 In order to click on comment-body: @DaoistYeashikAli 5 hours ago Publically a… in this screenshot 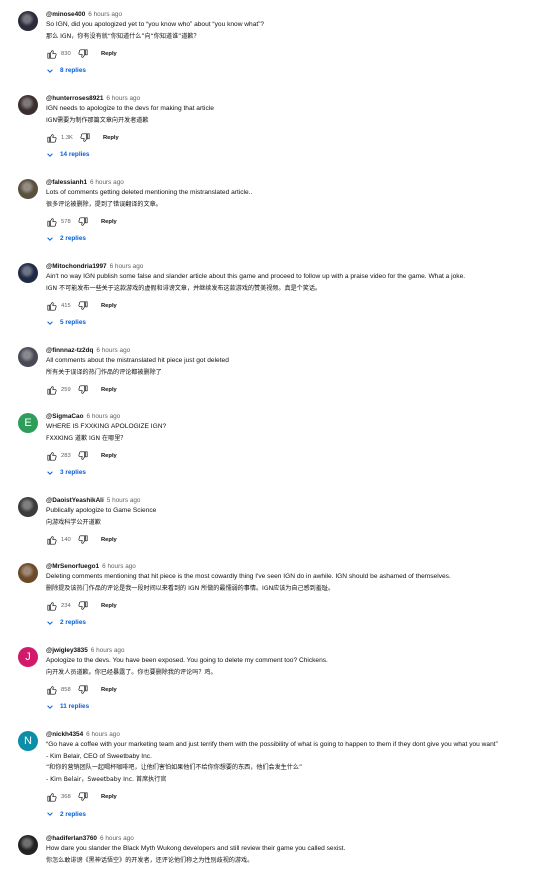, I will do `click(295, 522)`.